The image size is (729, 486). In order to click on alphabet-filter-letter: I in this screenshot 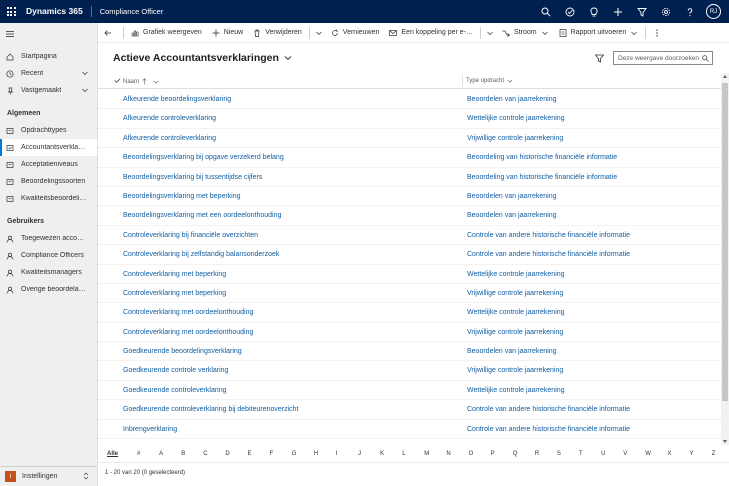, I will do `click(337, 454)`.